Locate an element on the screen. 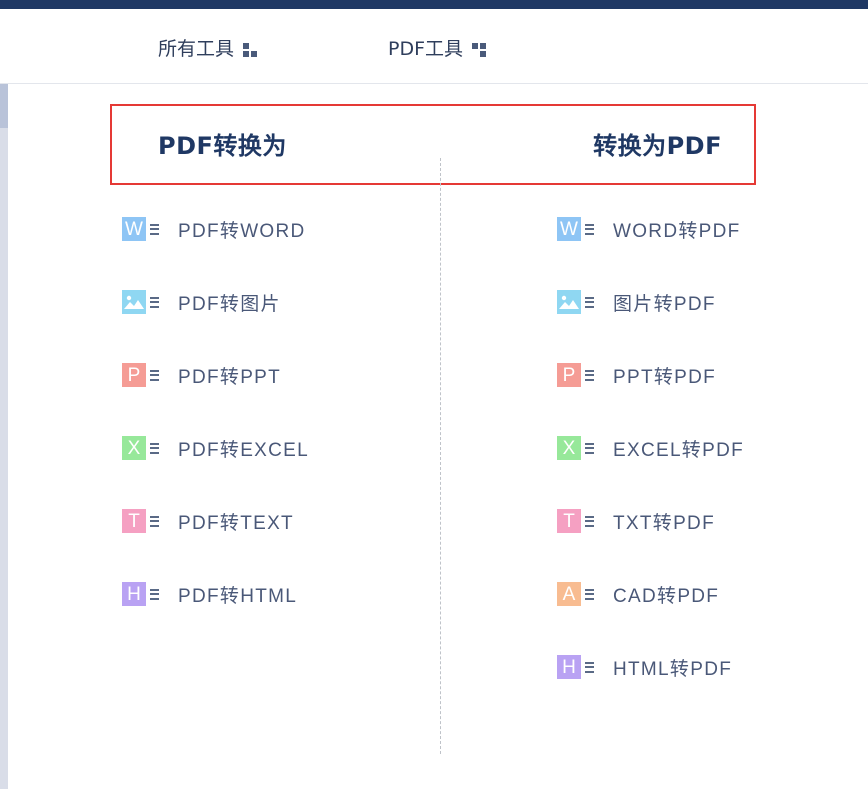  pdf-to-tool-item-pdf-text: T PDF转TEXT is located at coordinates (208, 521).